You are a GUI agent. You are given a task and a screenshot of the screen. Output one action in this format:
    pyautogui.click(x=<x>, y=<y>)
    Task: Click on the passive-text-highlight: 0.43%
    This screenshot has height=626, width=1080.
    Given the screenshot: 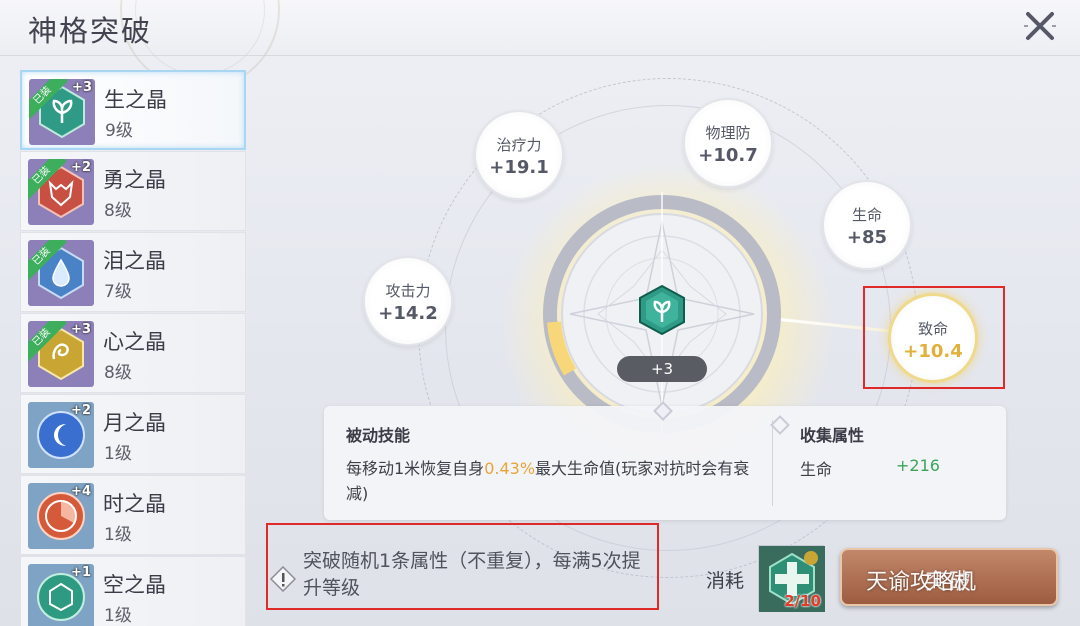 What is the action you would take?
    pyautogui.click(x=510, y=468)
    